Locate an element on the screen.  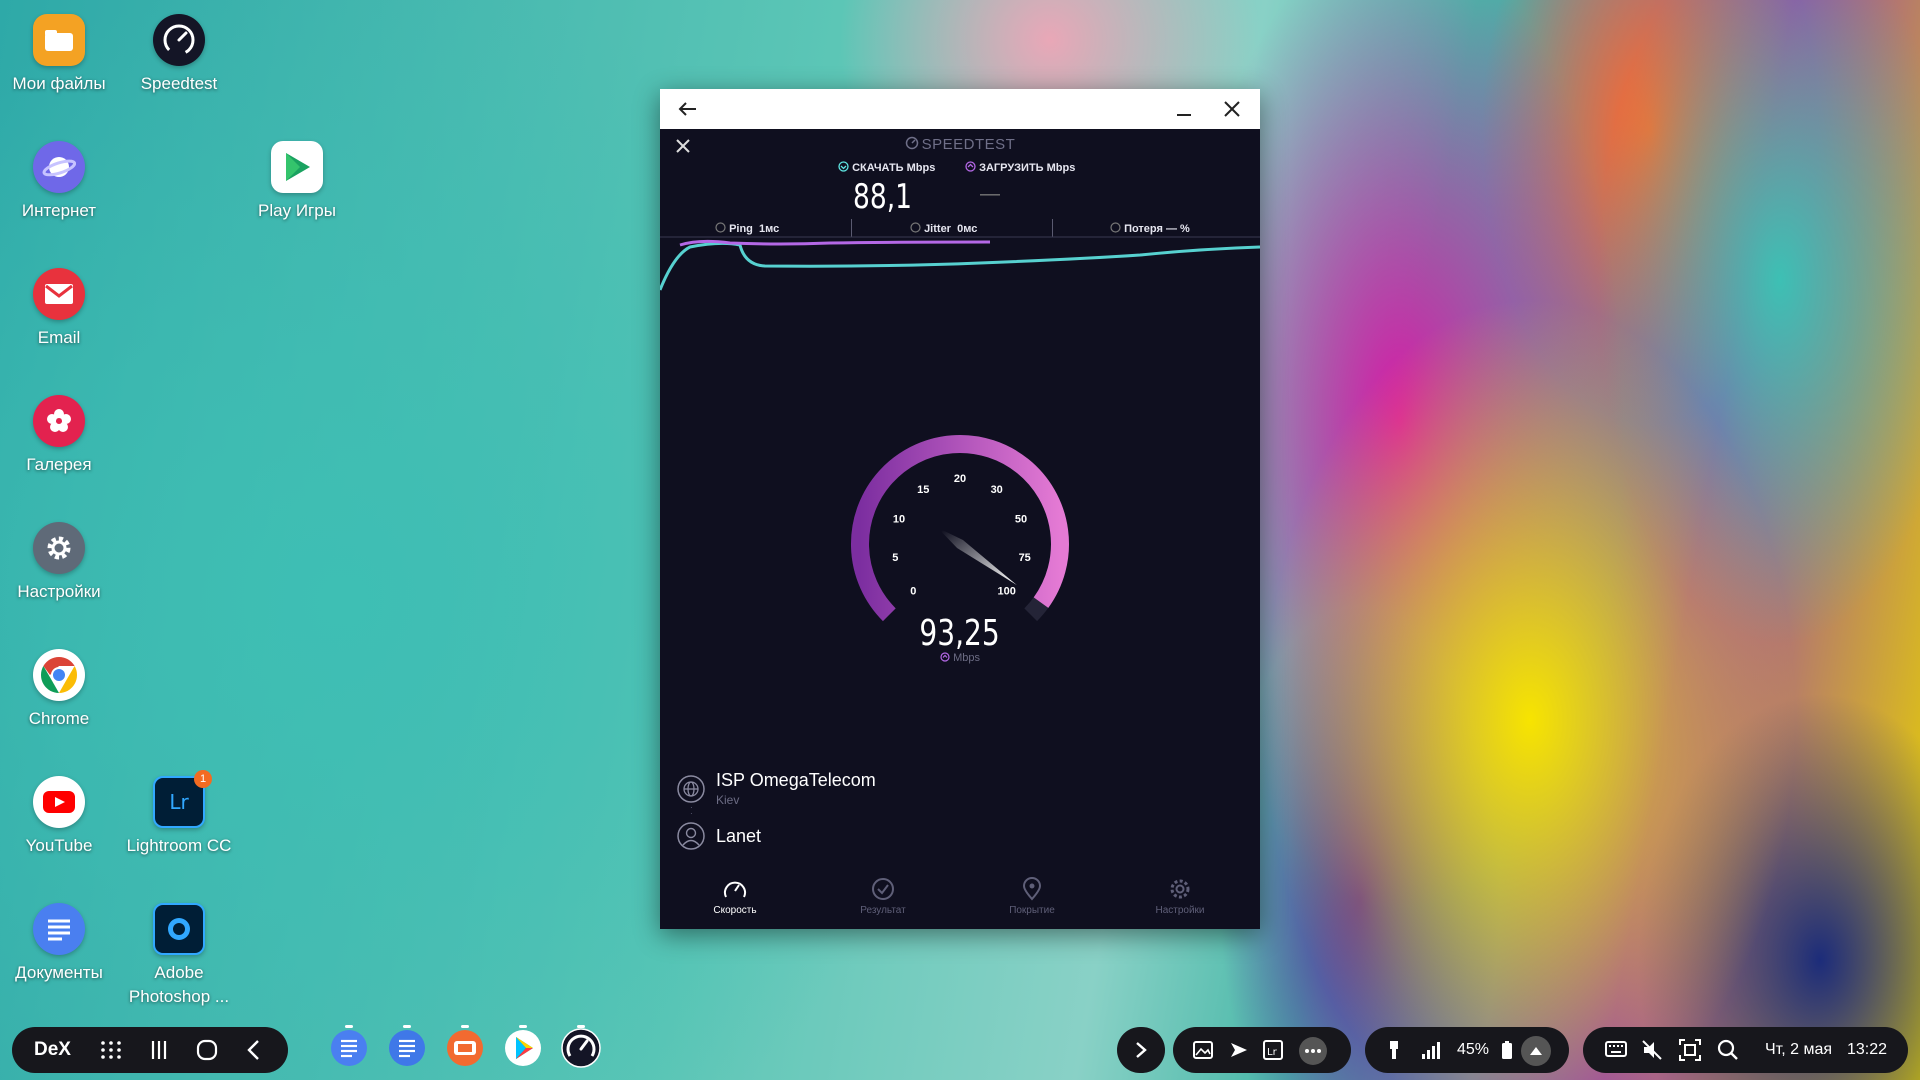
desktop-icon-settings: Настройки is located at coordinates (59, 563).